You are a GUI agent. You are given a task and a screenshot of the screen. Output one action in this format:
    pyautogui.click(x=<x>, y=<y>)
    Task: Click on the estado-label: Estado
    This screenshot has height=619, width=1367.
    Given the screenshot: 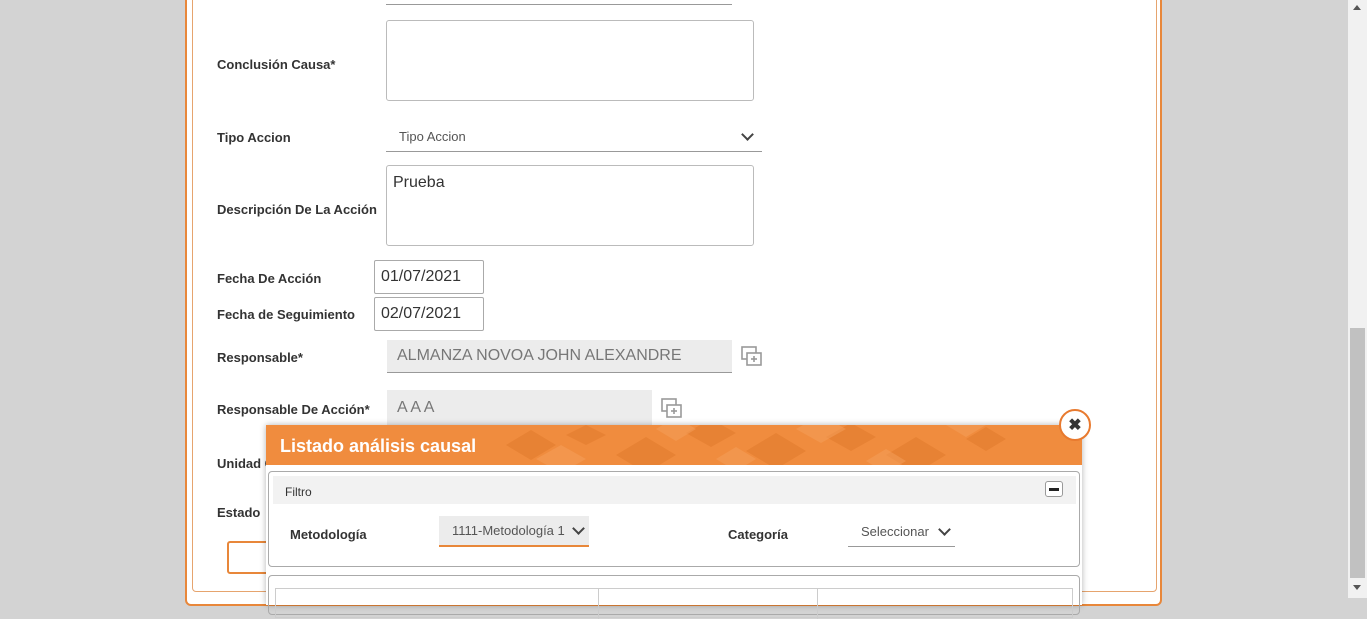 What is the action you would take?
    pyautogui.click(x=239, y=512)
    